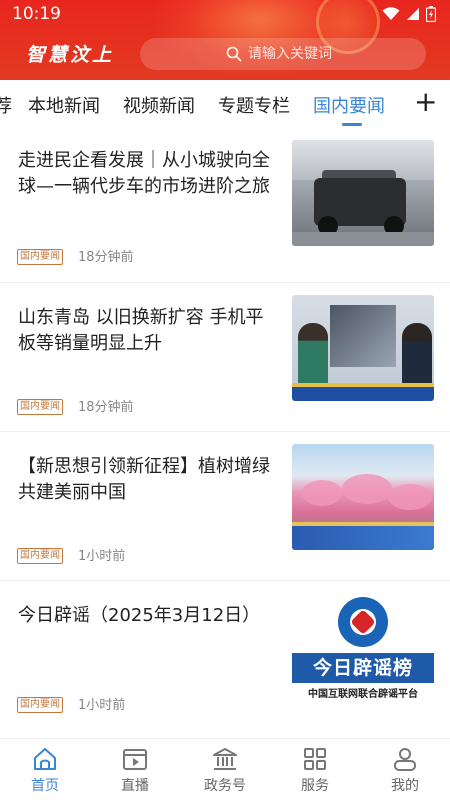 This screenshot has width=450, height=800. I want to click on government-icon, so click(225, 759).